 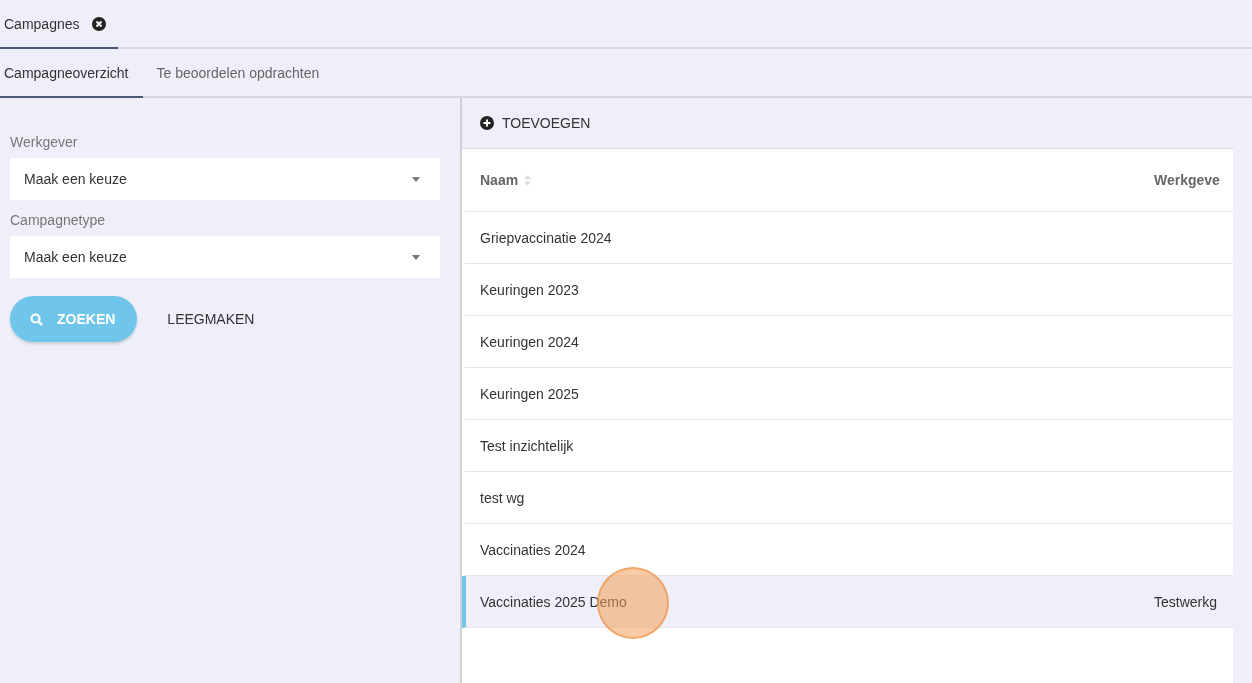 I want to click on column-header: Werkgeve, so click(x=1187, y=180).